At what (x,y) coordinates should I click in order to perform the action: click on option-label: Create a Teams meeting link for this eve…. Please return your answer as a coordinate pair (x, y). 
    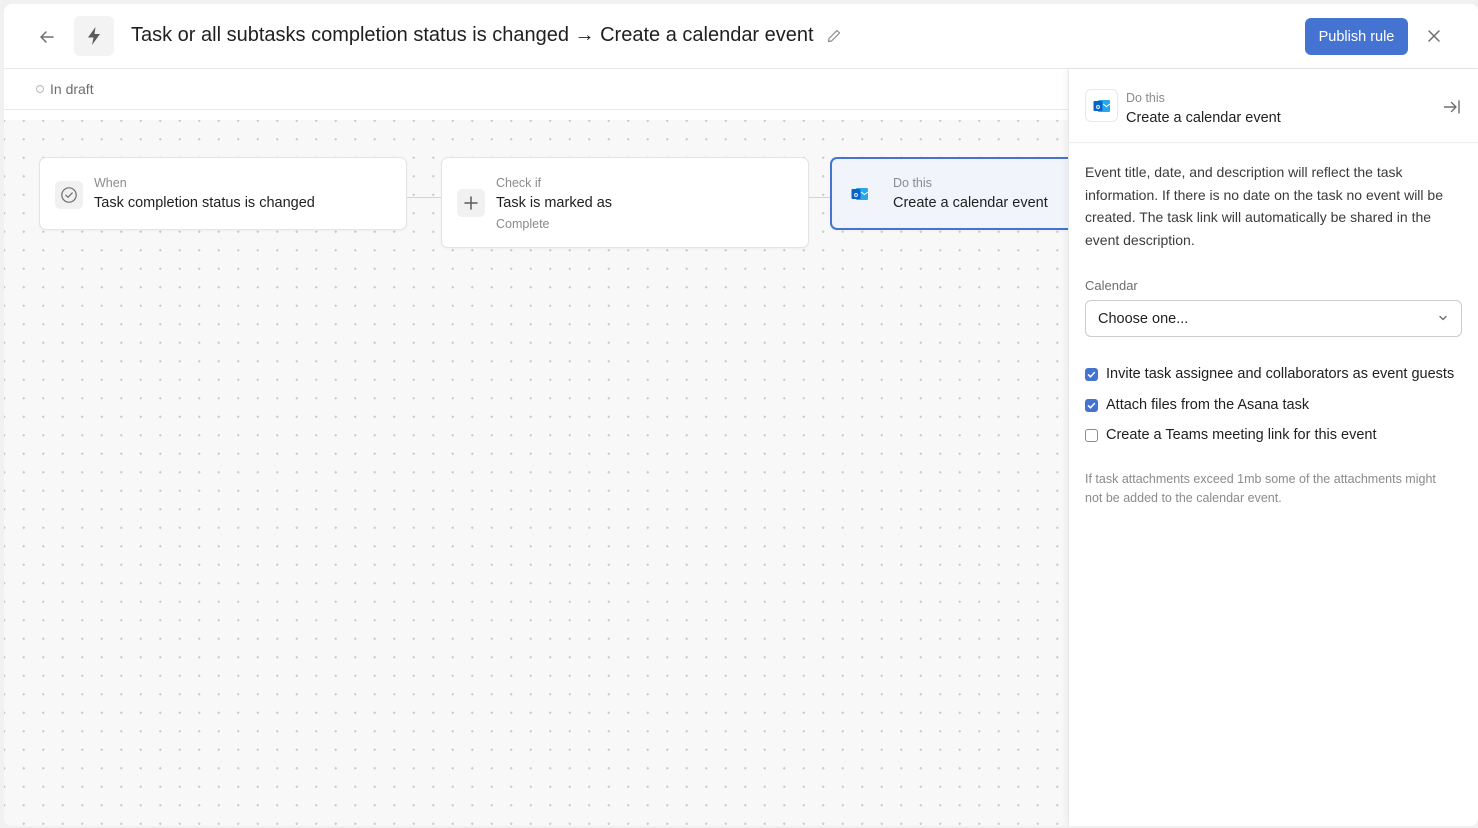
    Looking at the image, I should click on (1241, 435).